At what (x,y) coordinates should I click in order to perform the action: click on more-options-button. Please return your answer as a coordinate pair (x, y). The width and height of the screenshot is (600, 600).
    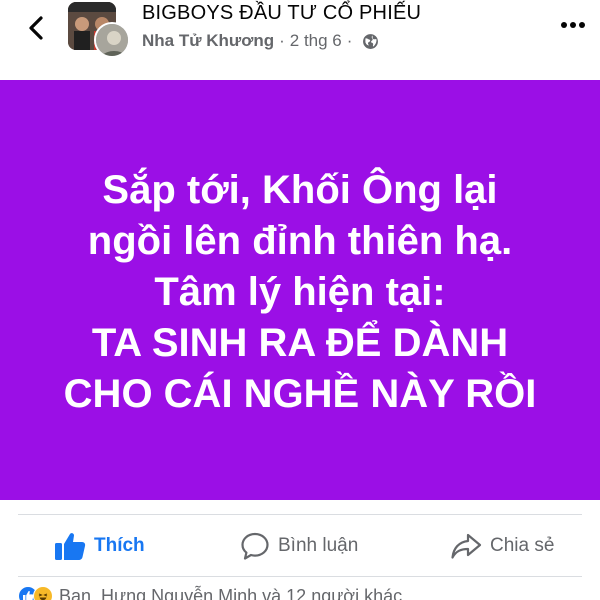
    Looking at the image, I should click on (573, 25).